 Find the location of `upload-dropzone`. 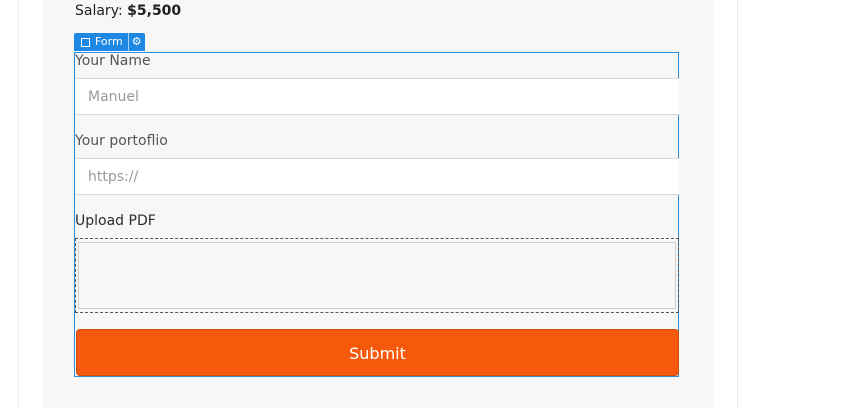

upload-dropzone is located at coordinates (377, 275).